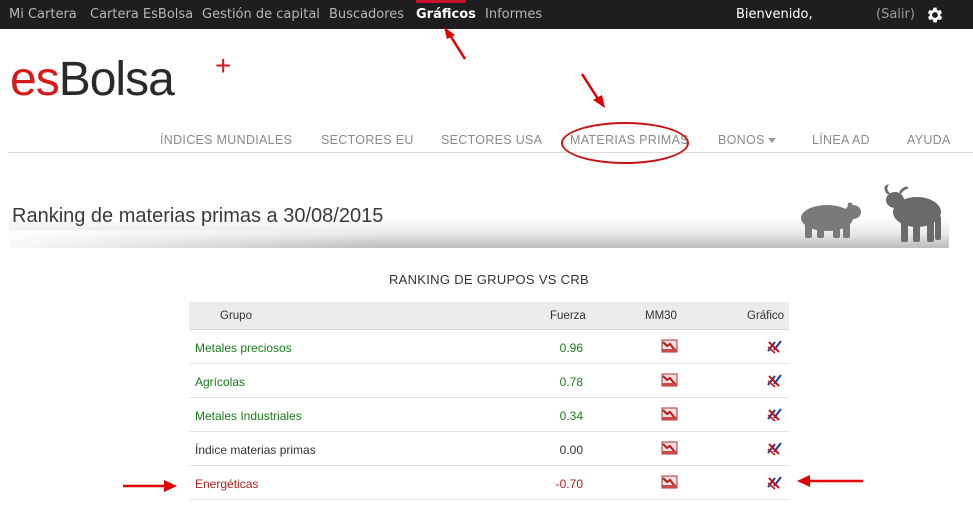 This screenshot has width=973, height=513. I want to click on strength-value: 0.00, so click(571, 450).